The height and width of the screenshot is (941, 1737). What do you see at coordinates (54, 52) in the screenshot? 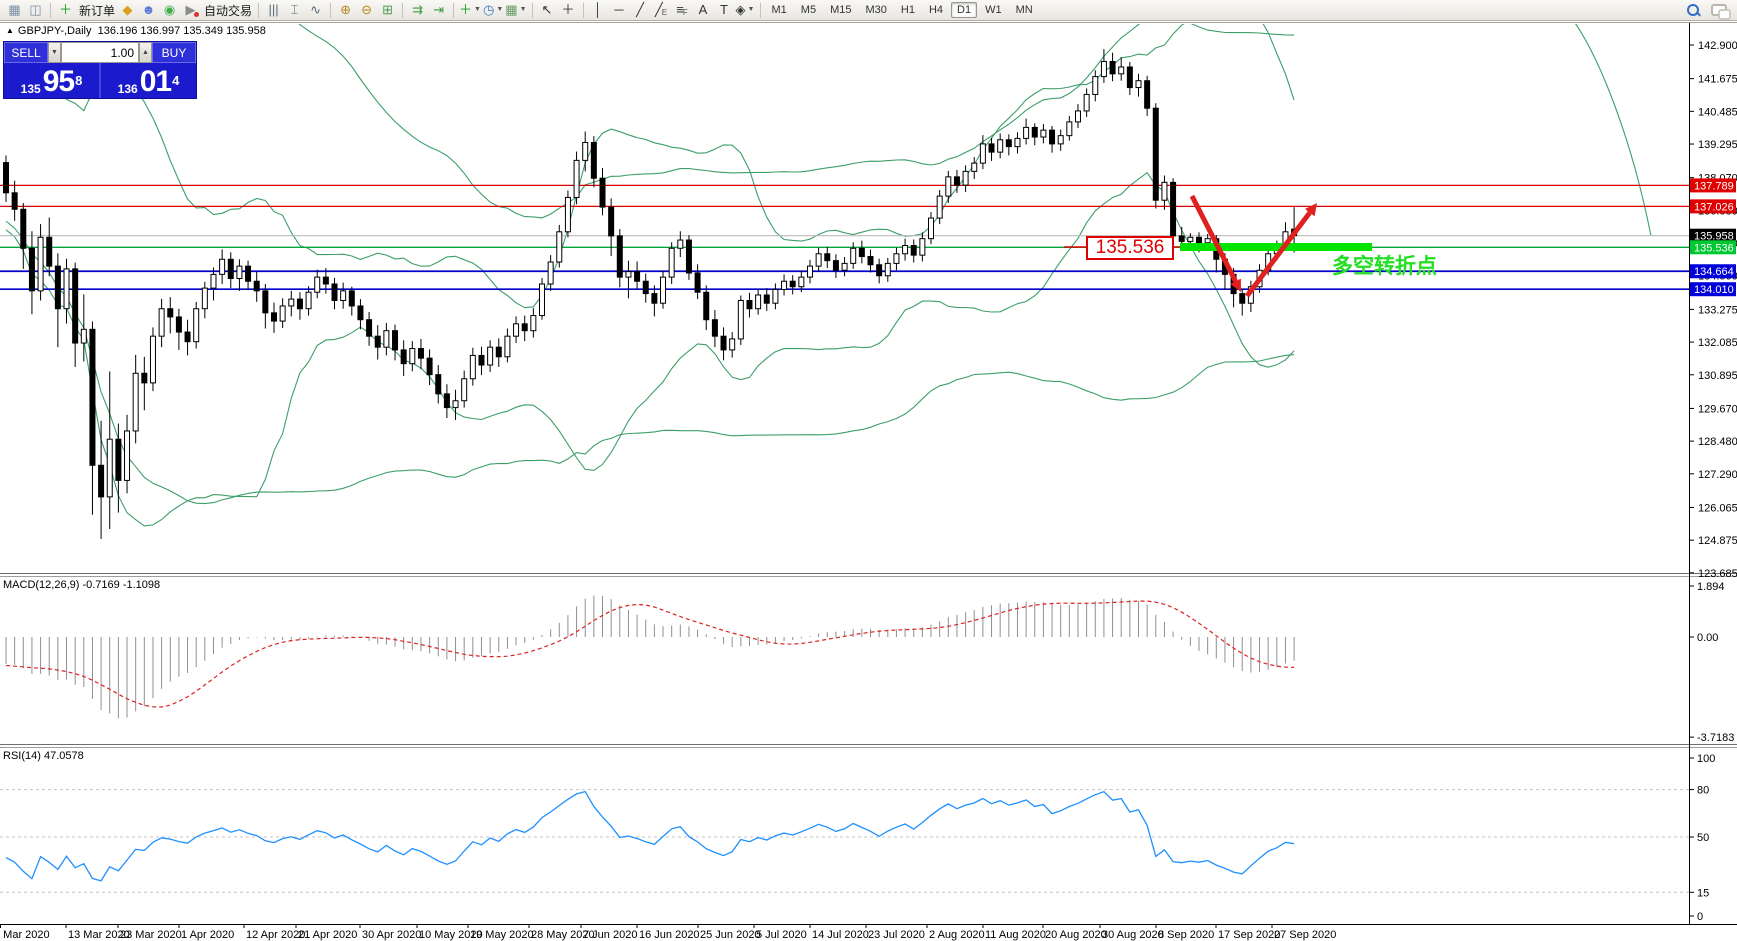
I see `volume-decrease-button: ▼` at bounding box center [54, 52].